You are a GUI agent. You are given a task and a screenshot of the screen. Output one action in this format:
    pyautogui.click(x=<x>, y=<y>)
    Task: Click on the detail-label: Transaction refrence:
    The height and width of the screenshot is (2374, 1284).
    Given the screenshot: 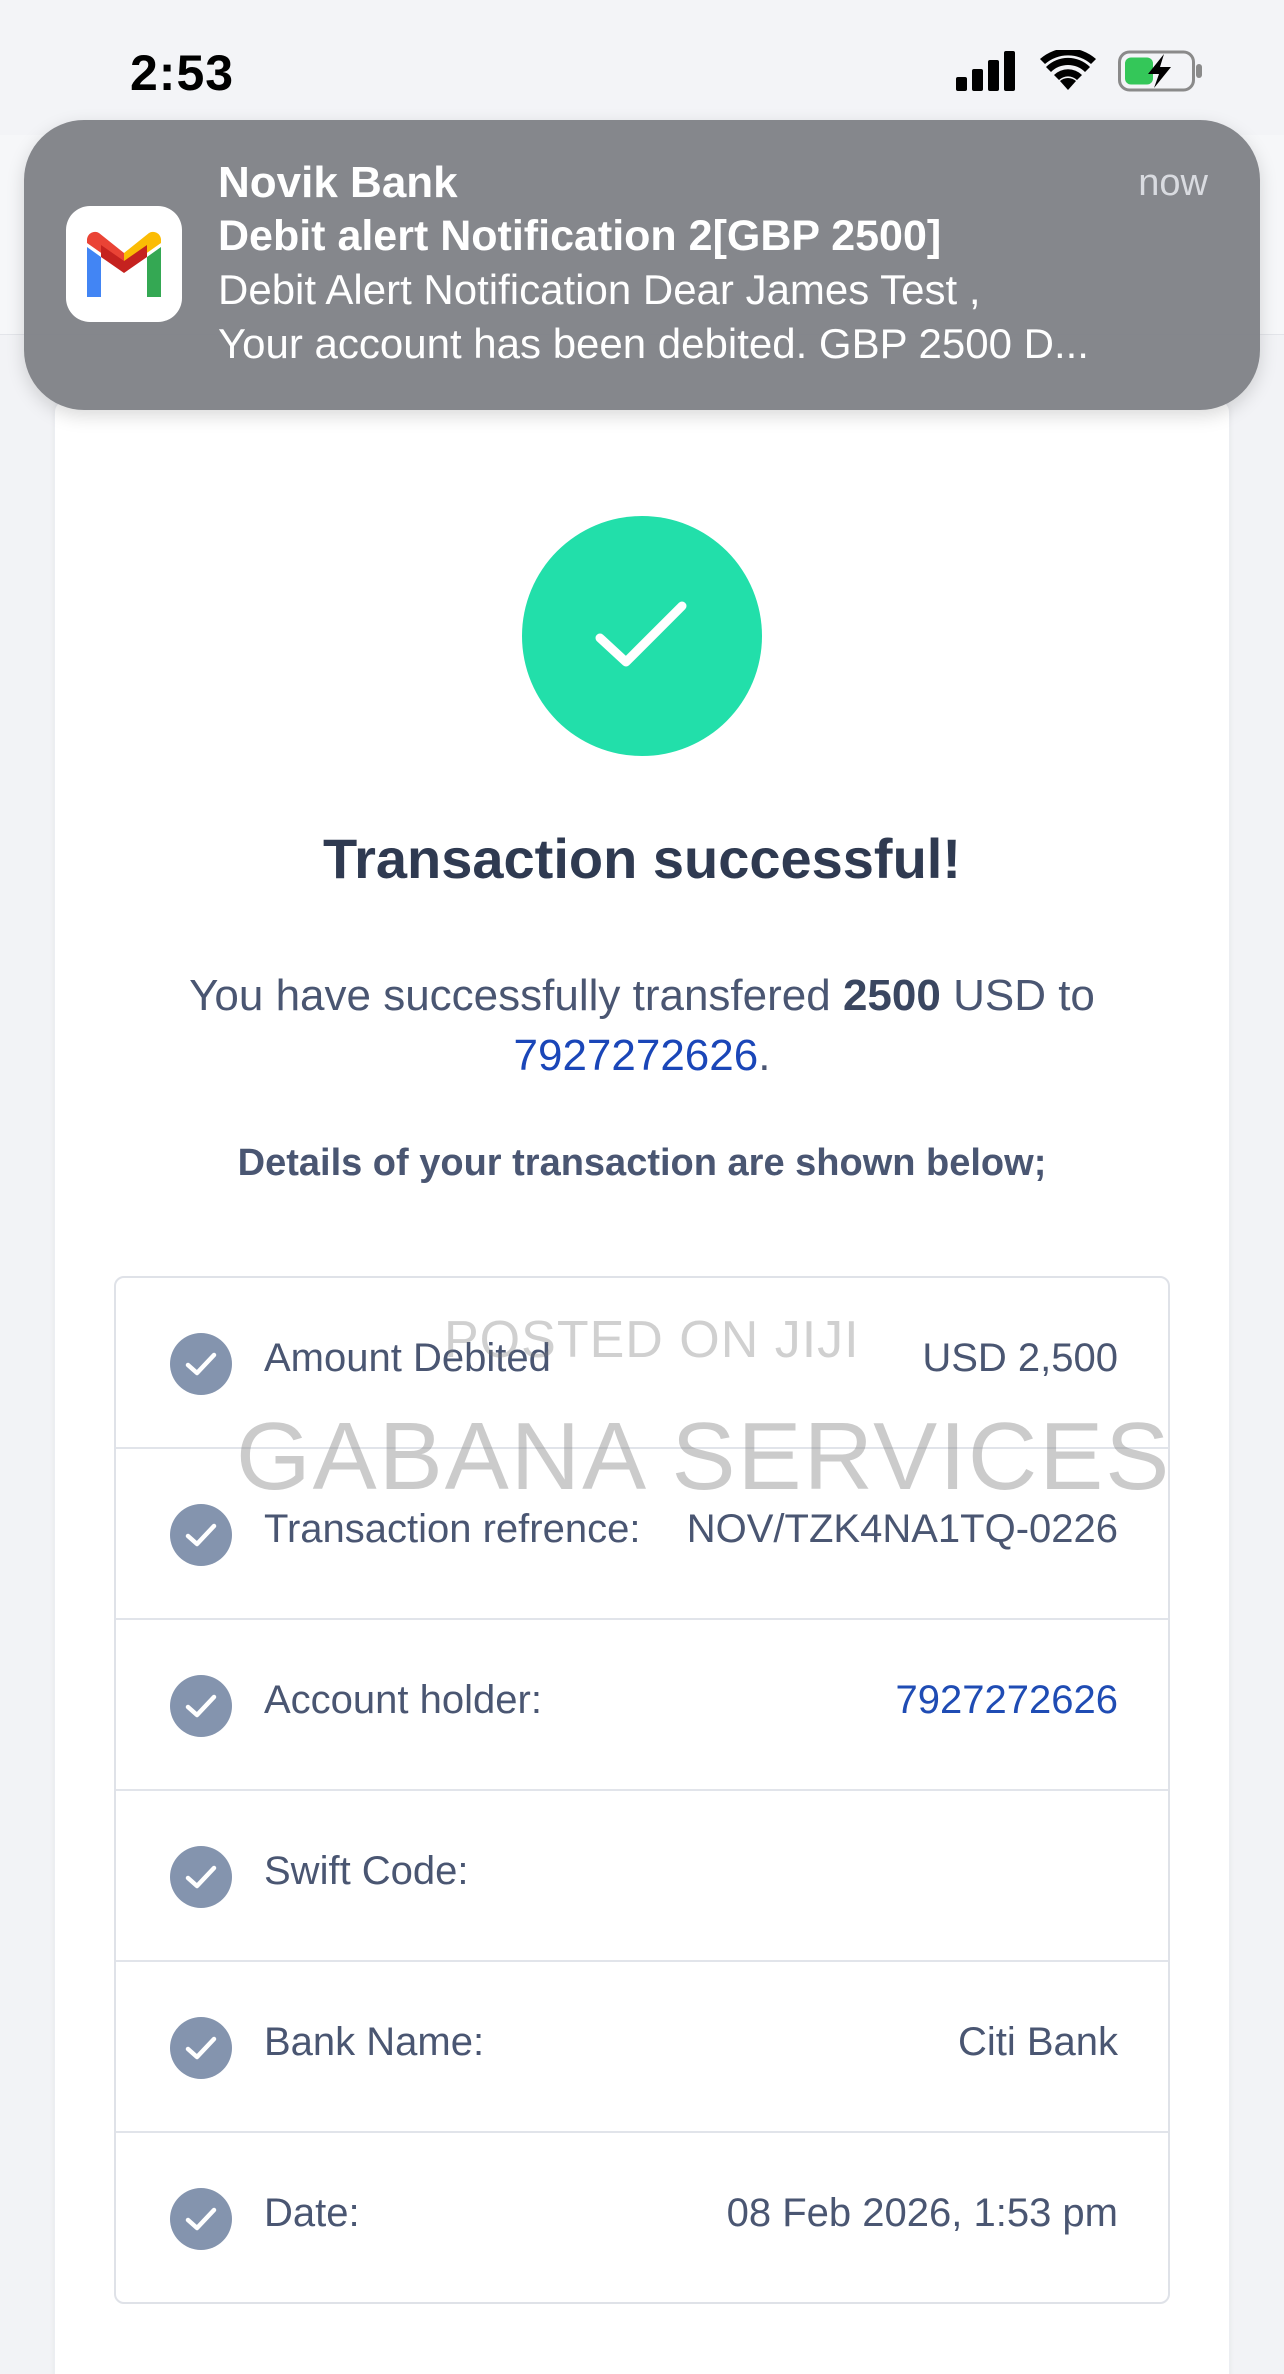 What is the action you would take?
    pyautogui.click(x=452, y=1529)
    